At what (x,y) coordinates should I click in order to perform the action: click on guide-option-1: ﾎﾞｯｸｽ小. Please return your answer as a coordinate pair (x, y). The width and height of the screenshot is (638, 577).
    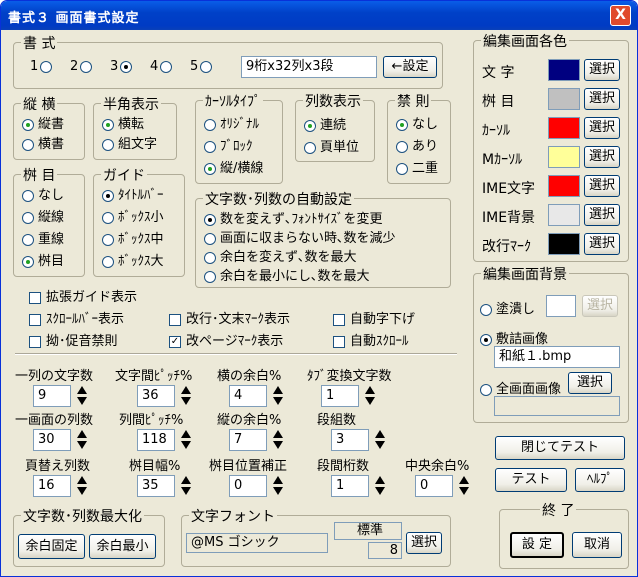
    Looking at the image, I should click on (133, 215).